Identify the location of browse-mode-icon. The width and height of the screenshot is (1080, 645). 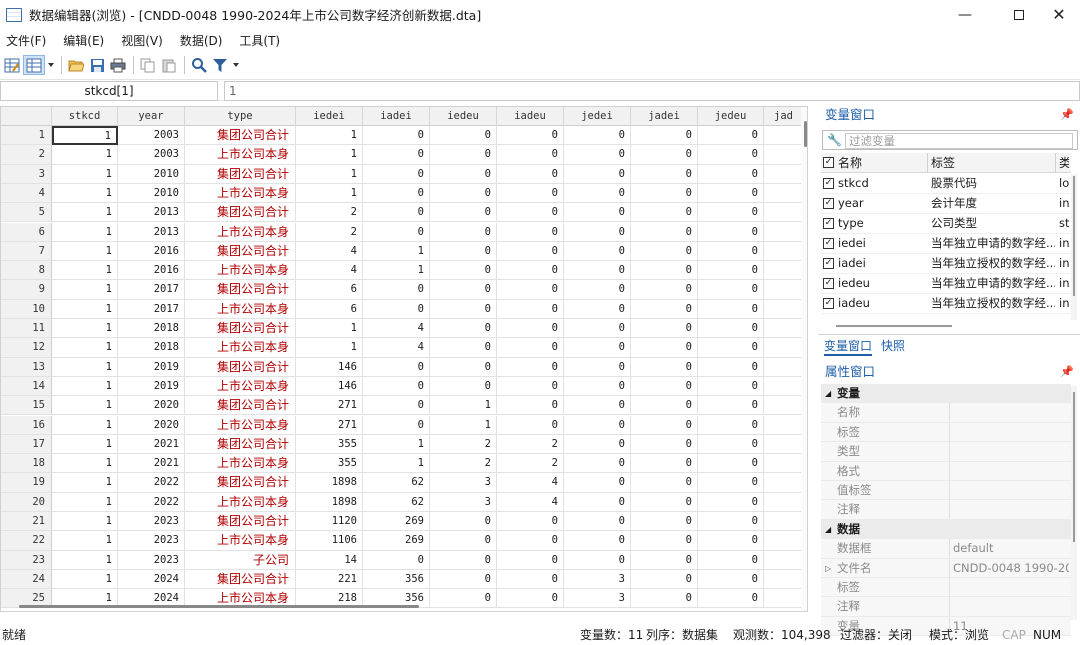
(34, 65).